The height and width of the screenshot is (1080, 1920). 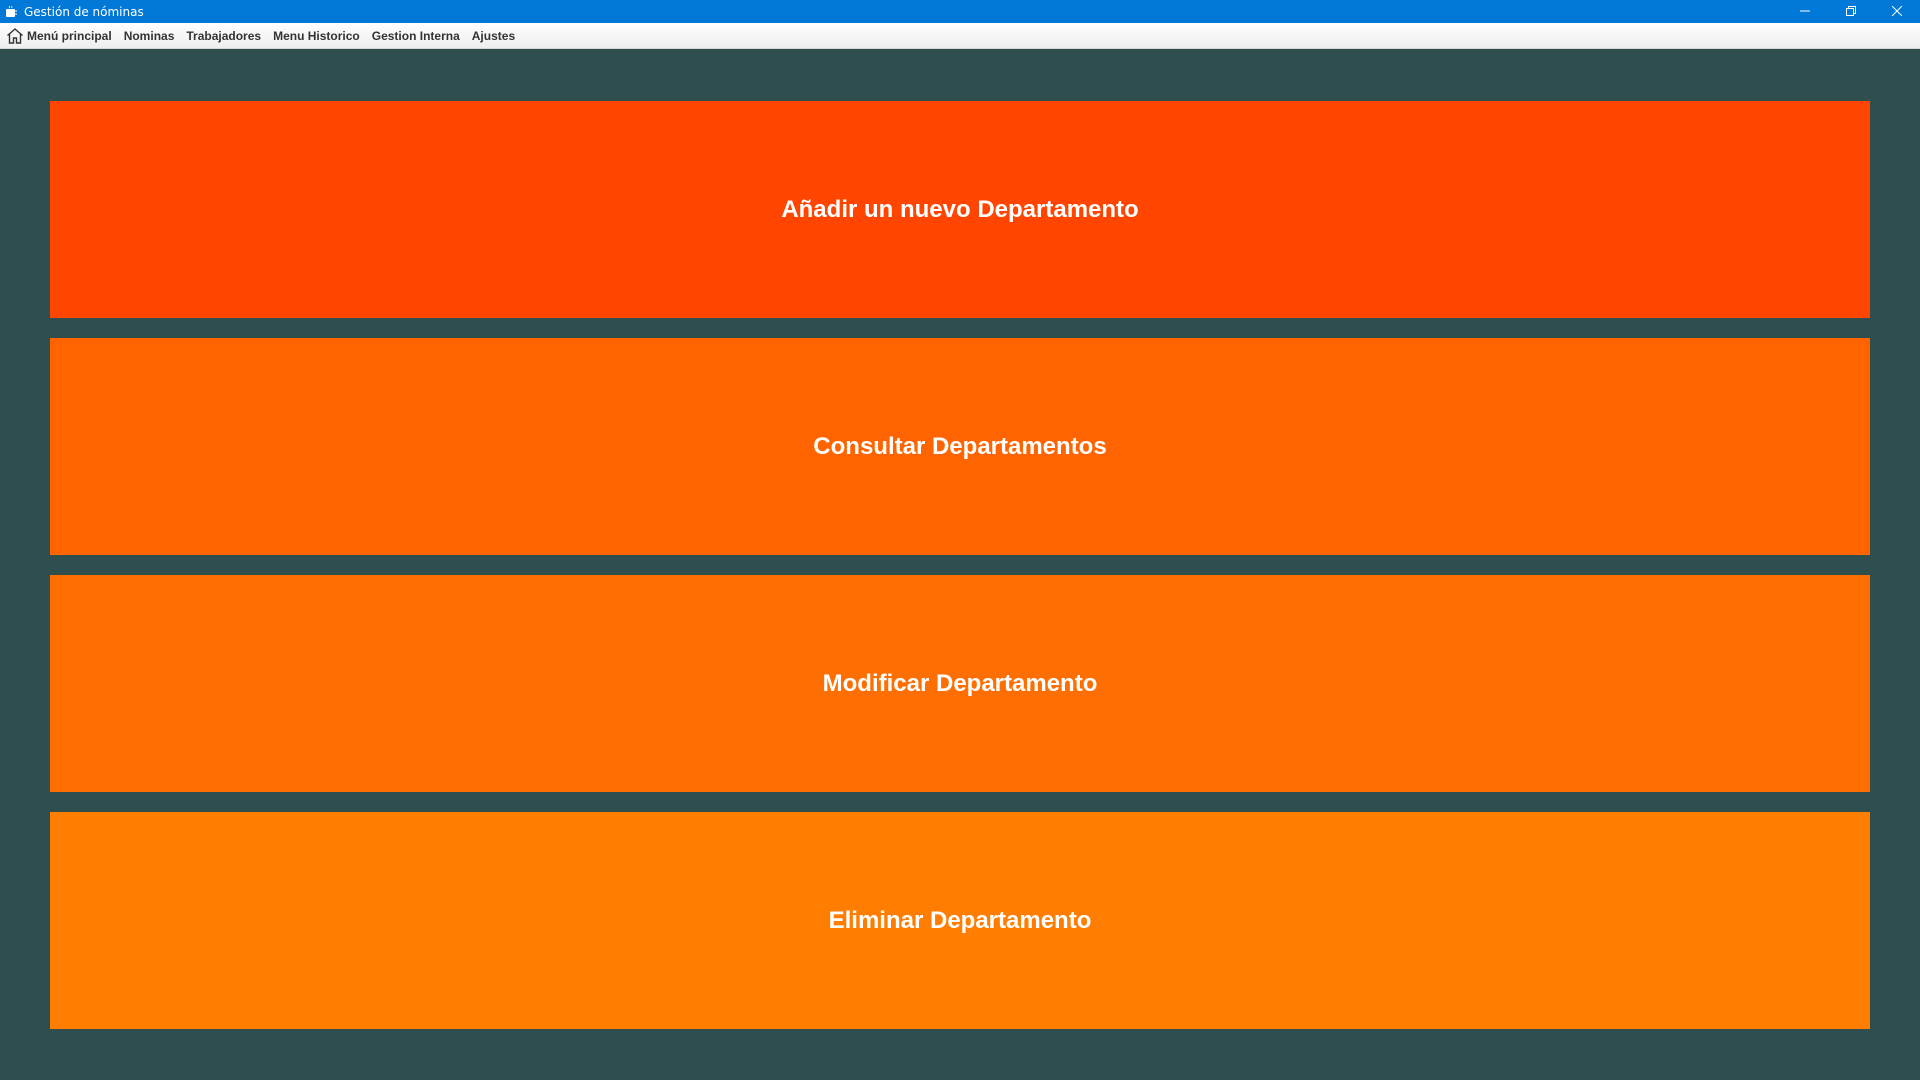 I want to click on java-app-icon, so click(x=11, y=12).